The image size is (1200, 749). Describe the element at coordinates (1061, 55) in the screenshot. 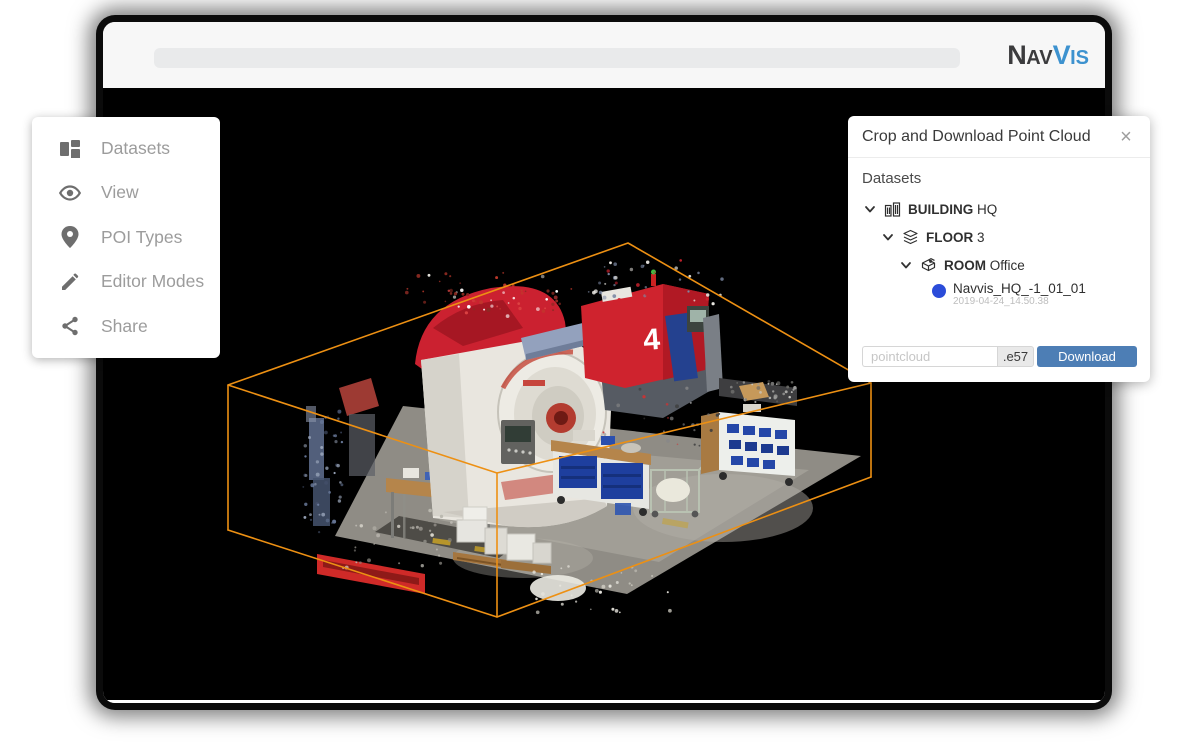

I see `logo-part: V` at that location.